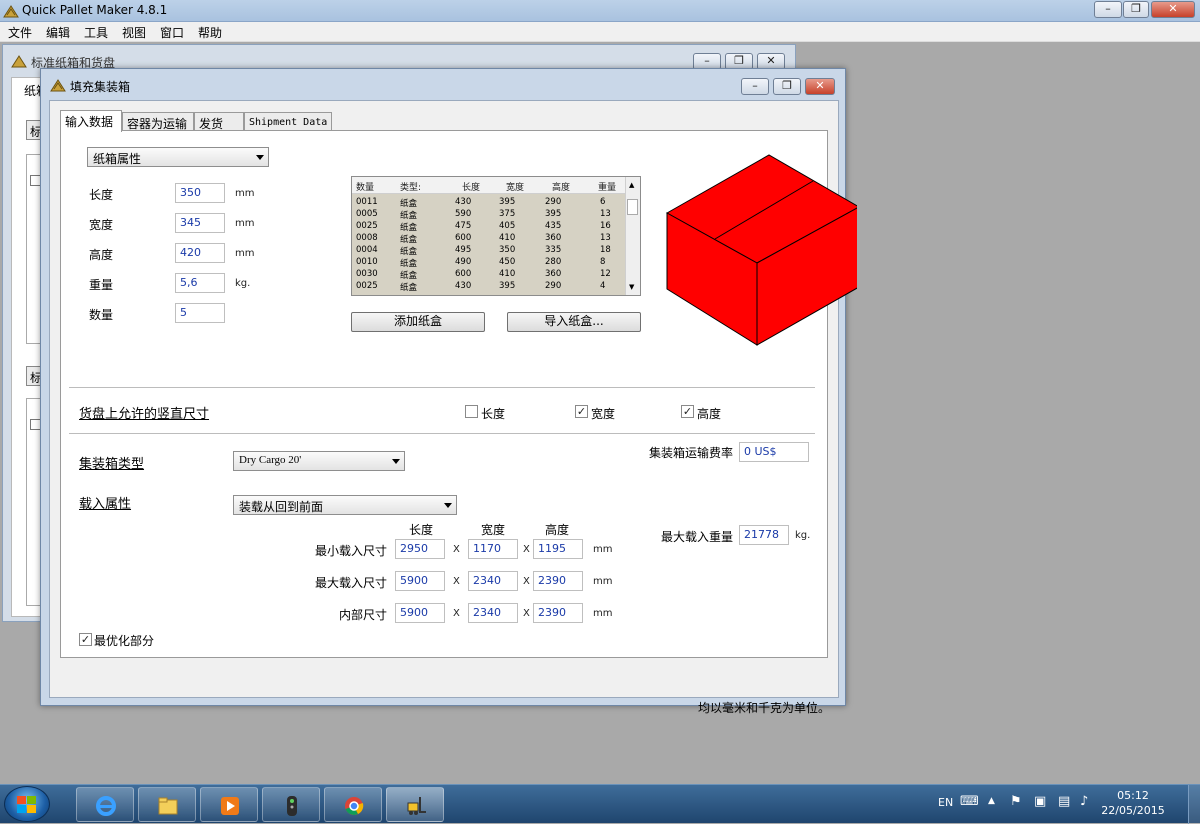  What do you see at coordinates (281, 507) in the screenshot?
I see `load-attributes-value: 装载从回到前面` at bounding box center [281, 507].